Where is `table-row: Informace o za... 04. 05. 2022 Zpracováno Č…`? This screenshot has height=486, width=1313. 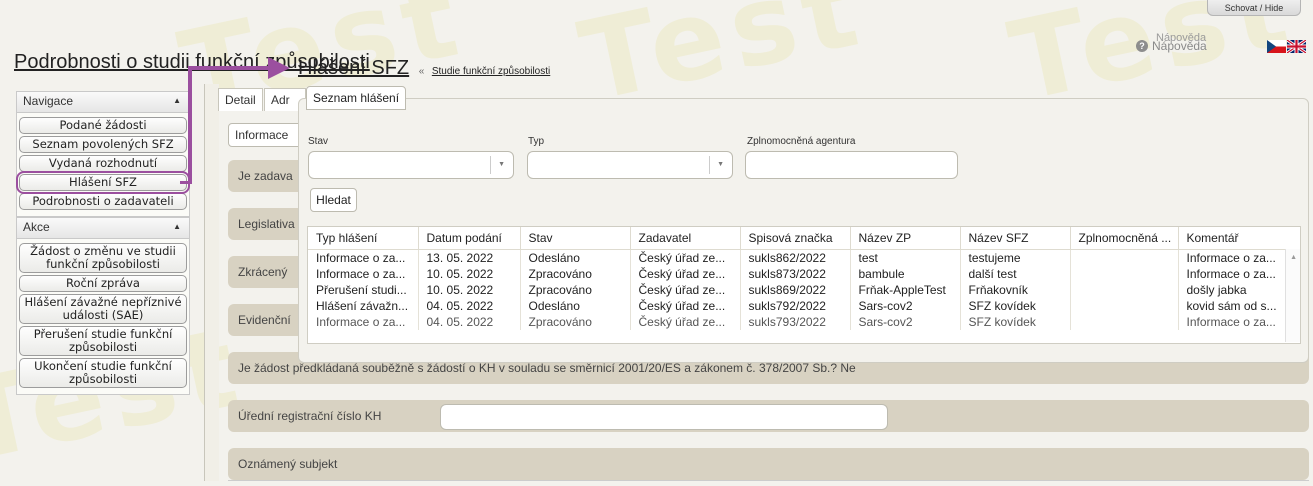 table-row: Informace o za... 04. 05. 2022 Zpracováno Č… is located at coordinates (804, 322).